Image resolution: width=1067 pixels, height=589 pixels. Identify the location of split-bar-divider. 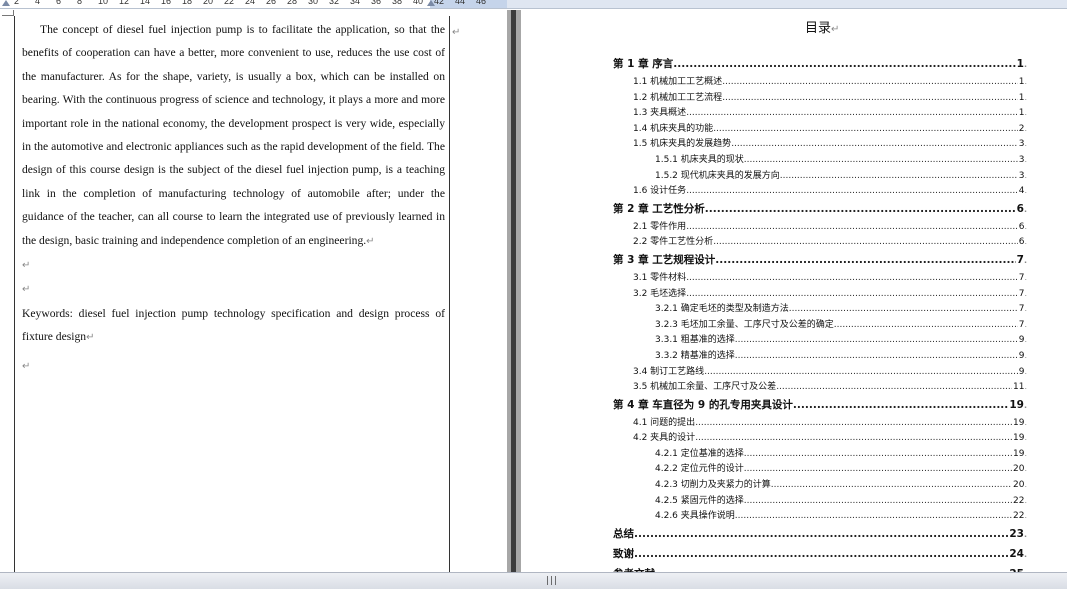
(513, 291).